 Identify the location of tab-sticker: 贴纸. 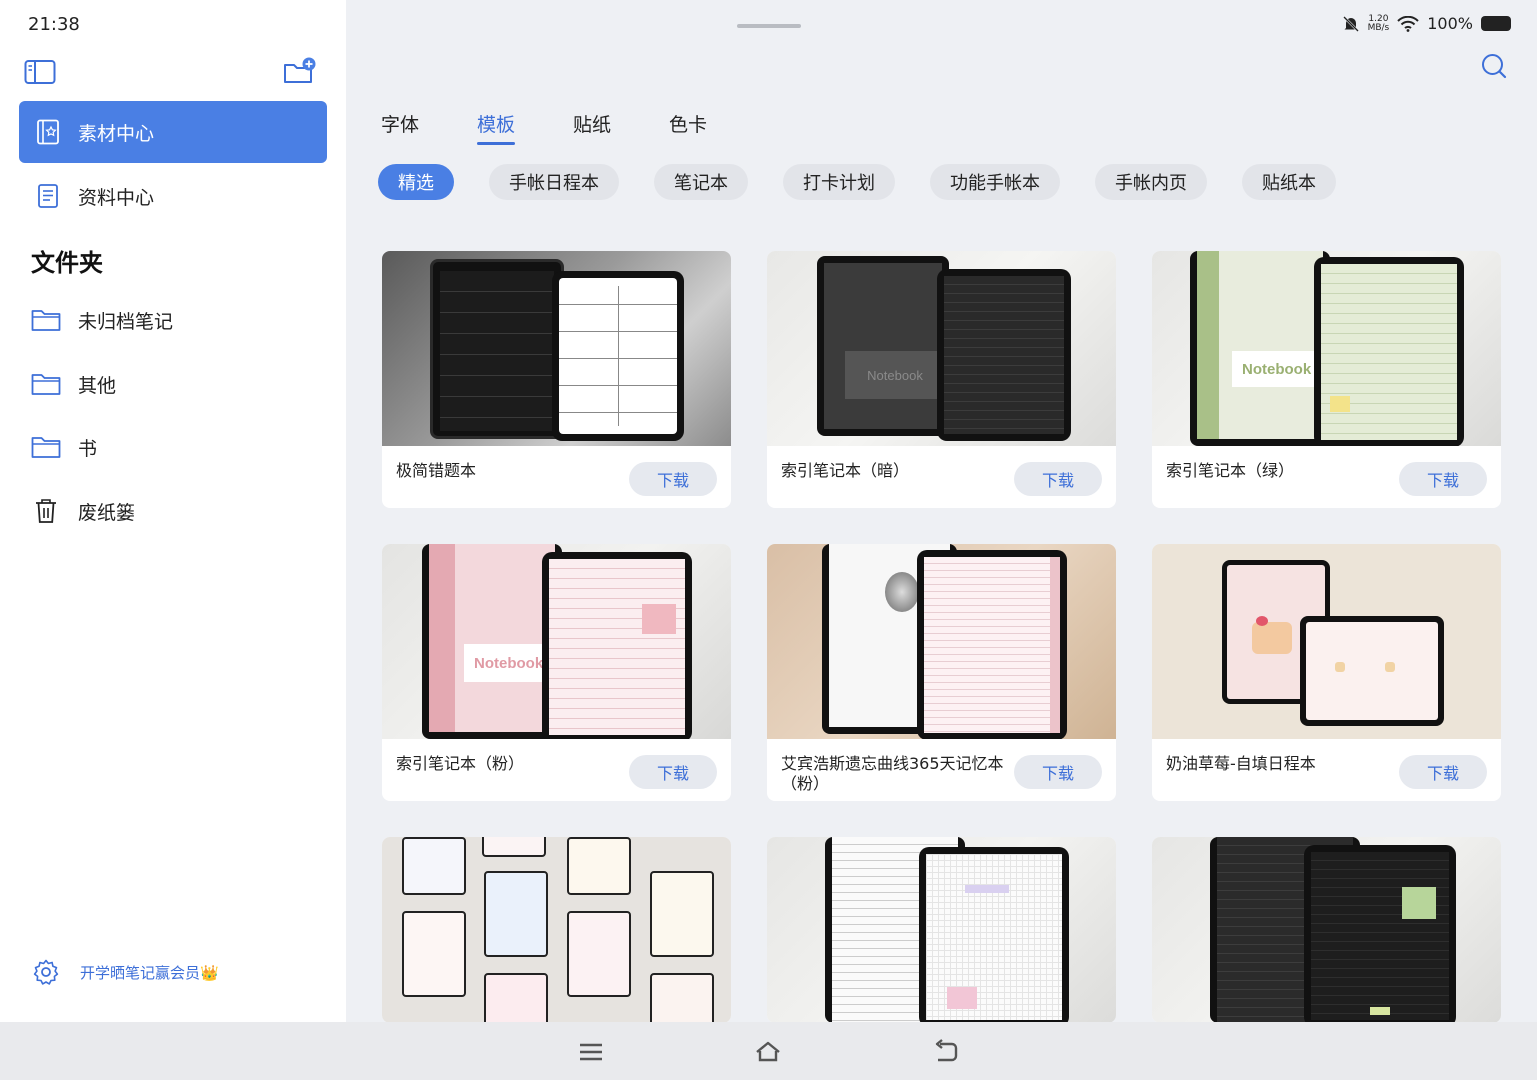
(592, 127).